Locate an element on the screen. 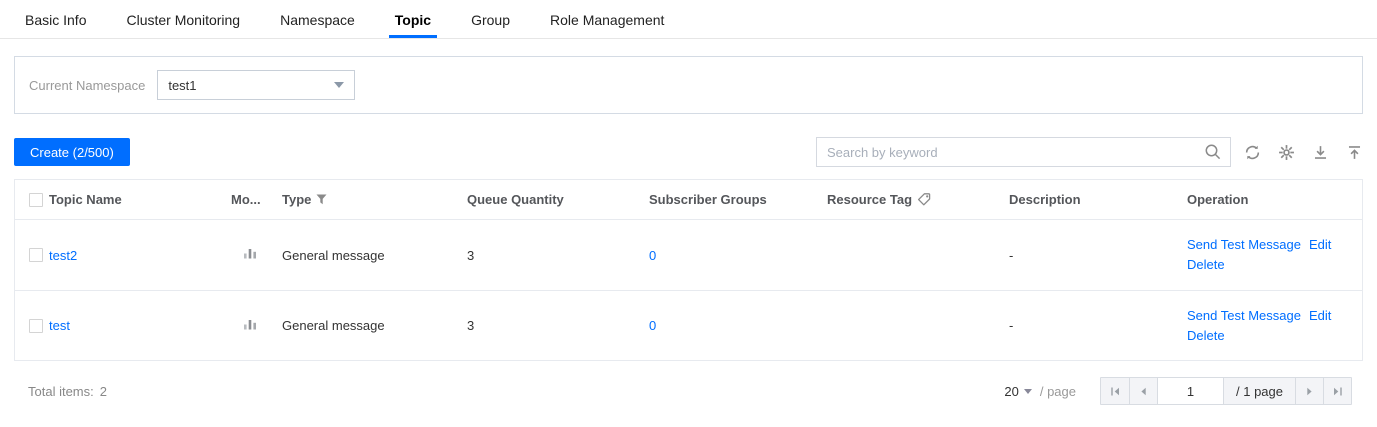 Image resolution: width=1377 pixels, height=427 pixels. page-number-input is located at coordinates (1190, 391).